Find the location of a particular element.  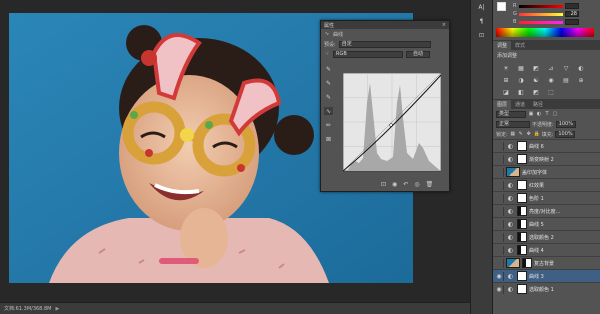

color-balance-icon: ⊞ is located at coordinates (506, 80).